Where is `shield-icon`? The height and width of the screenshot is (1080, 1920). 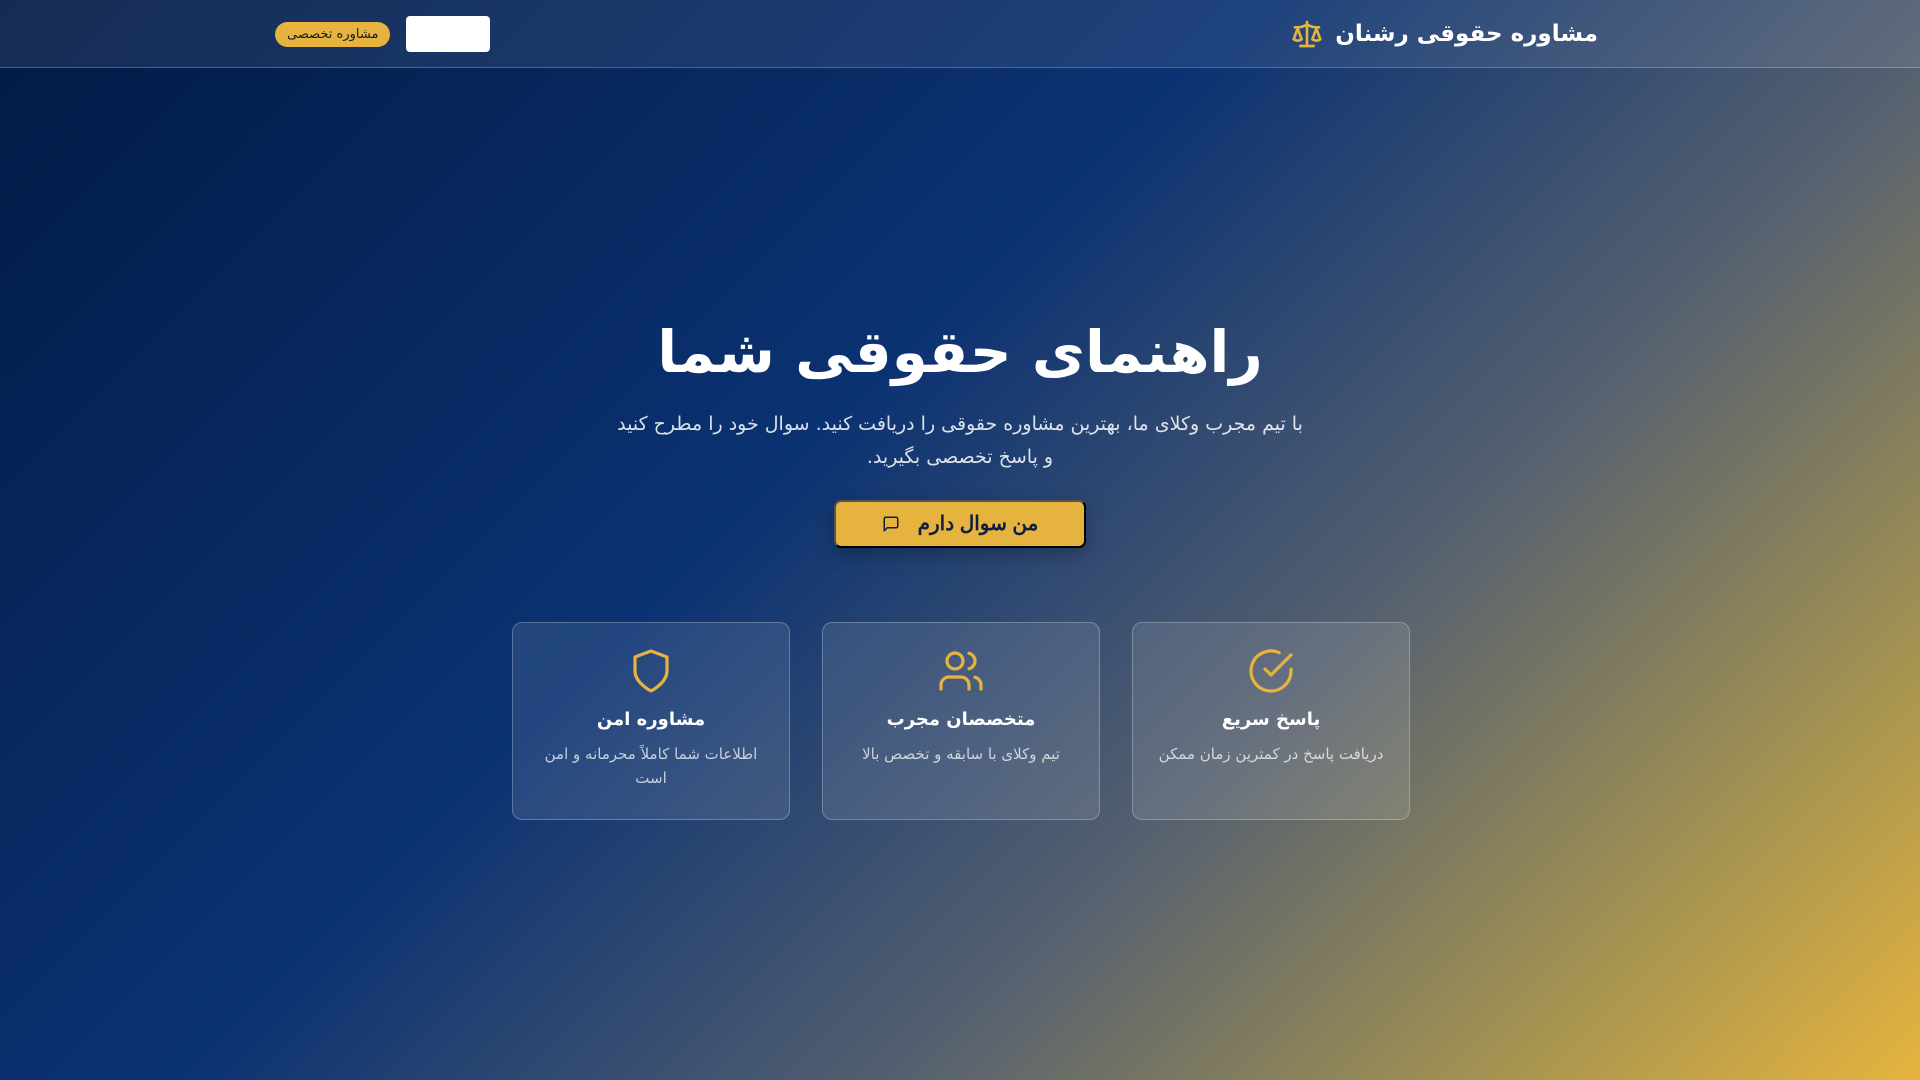 shield-icon is located at coordinates (651, 671).